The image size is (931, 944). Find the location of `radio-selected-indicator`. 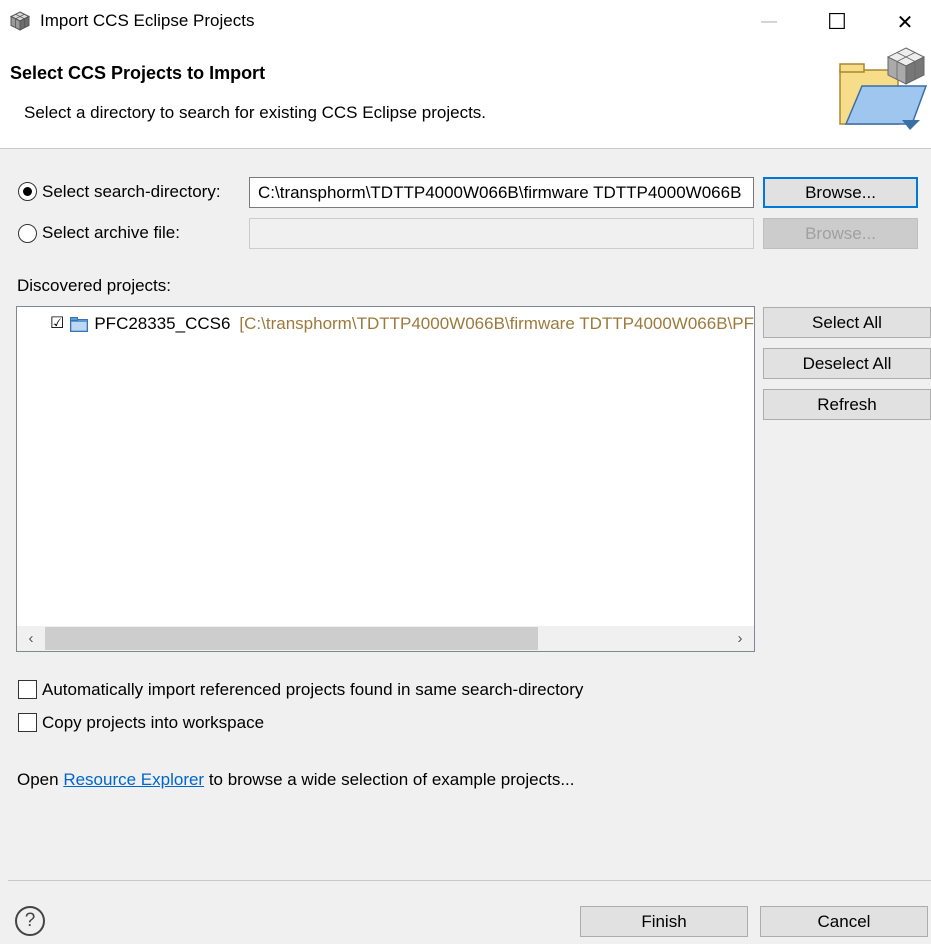

radio-selected-indicator is located at coordinates (27, 191).